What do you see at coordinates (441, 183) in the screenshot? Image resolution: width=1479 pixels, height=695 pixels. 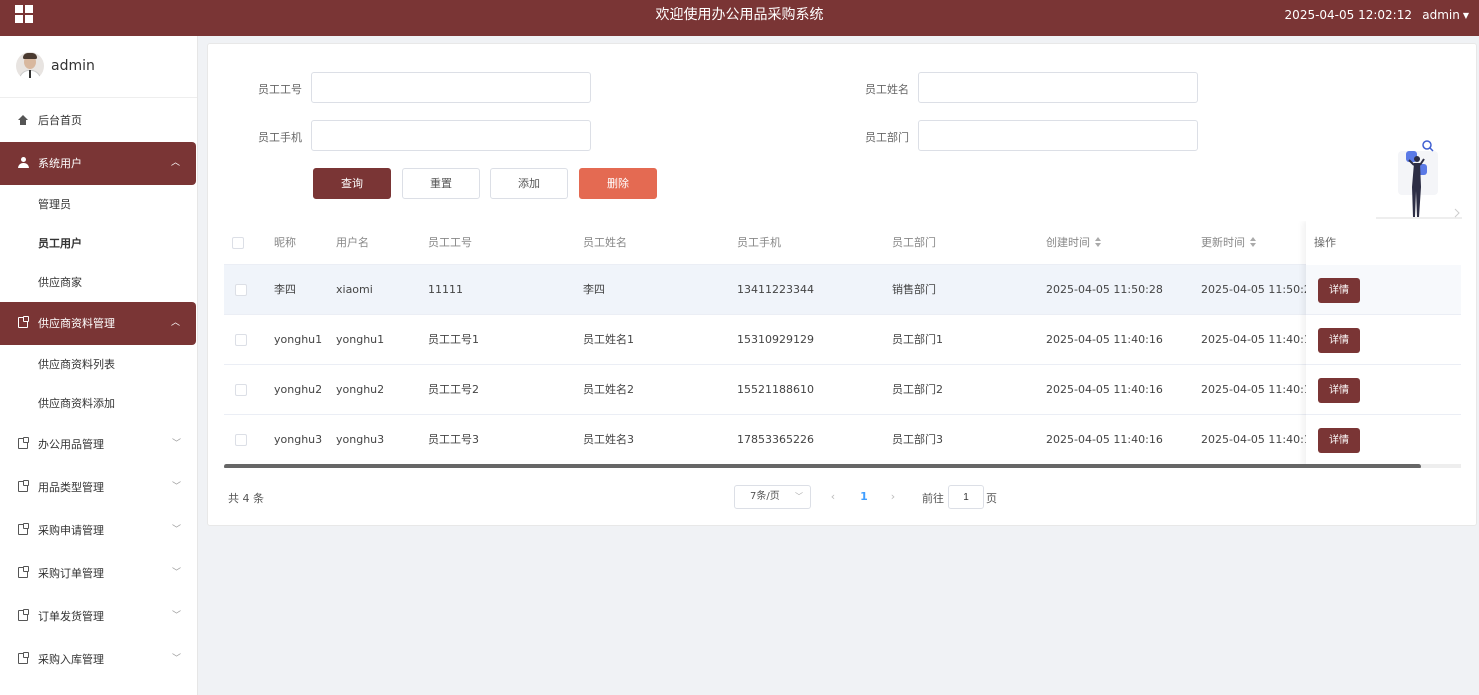 I see `reset-button: 重置` at bounding box center [441, 183].